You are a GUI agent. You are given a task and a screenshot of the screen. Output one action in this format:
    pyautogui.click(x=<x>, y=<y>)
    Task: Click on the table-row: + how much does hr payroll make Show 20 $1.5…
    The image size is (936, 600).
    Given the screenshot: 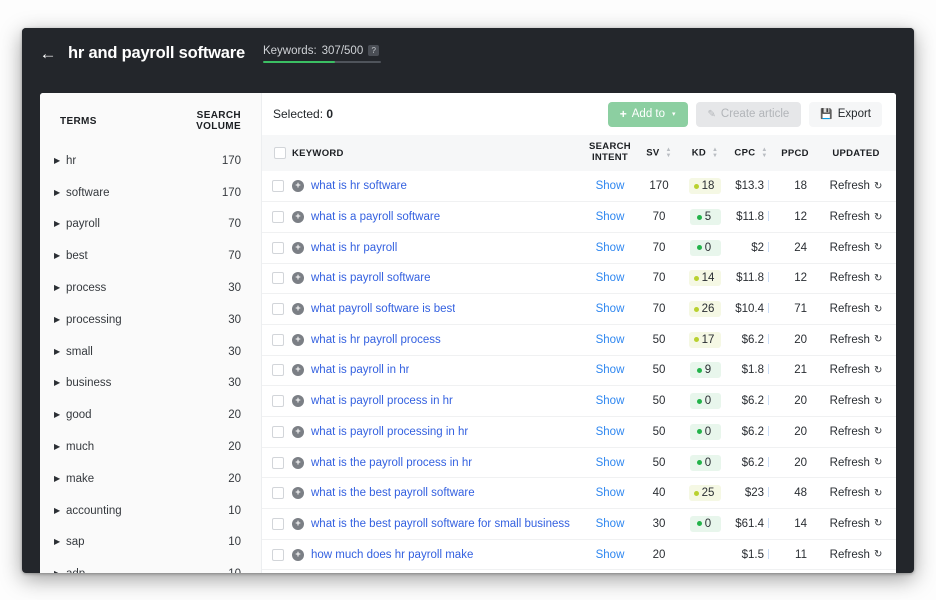 What is the action you would take?
    pyautogui.click(x=579, y=555)
    